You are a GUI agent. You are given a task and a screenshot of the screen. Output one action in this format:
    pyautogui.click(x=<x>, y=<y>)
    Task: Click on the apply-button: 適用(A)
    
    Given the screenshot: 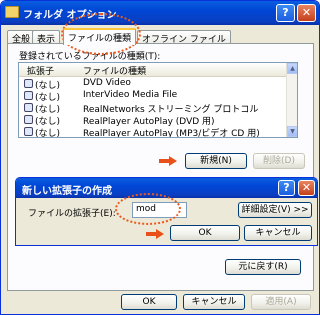 What is the action you would take?
    pyautogui.click(x=281, y=302)
    